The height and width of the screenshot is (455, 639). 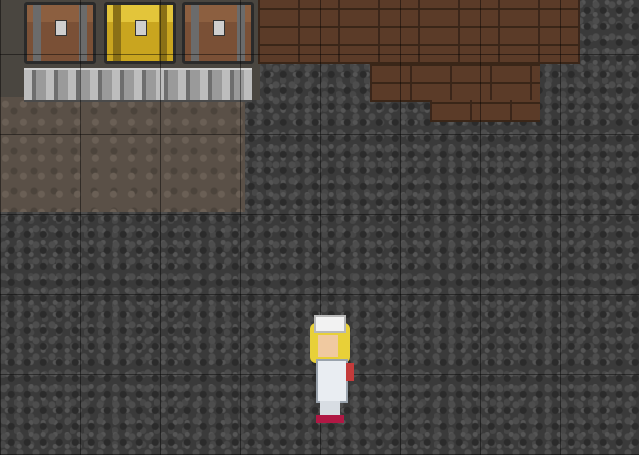 I want to click on player-face, so click(x=328, y=346).